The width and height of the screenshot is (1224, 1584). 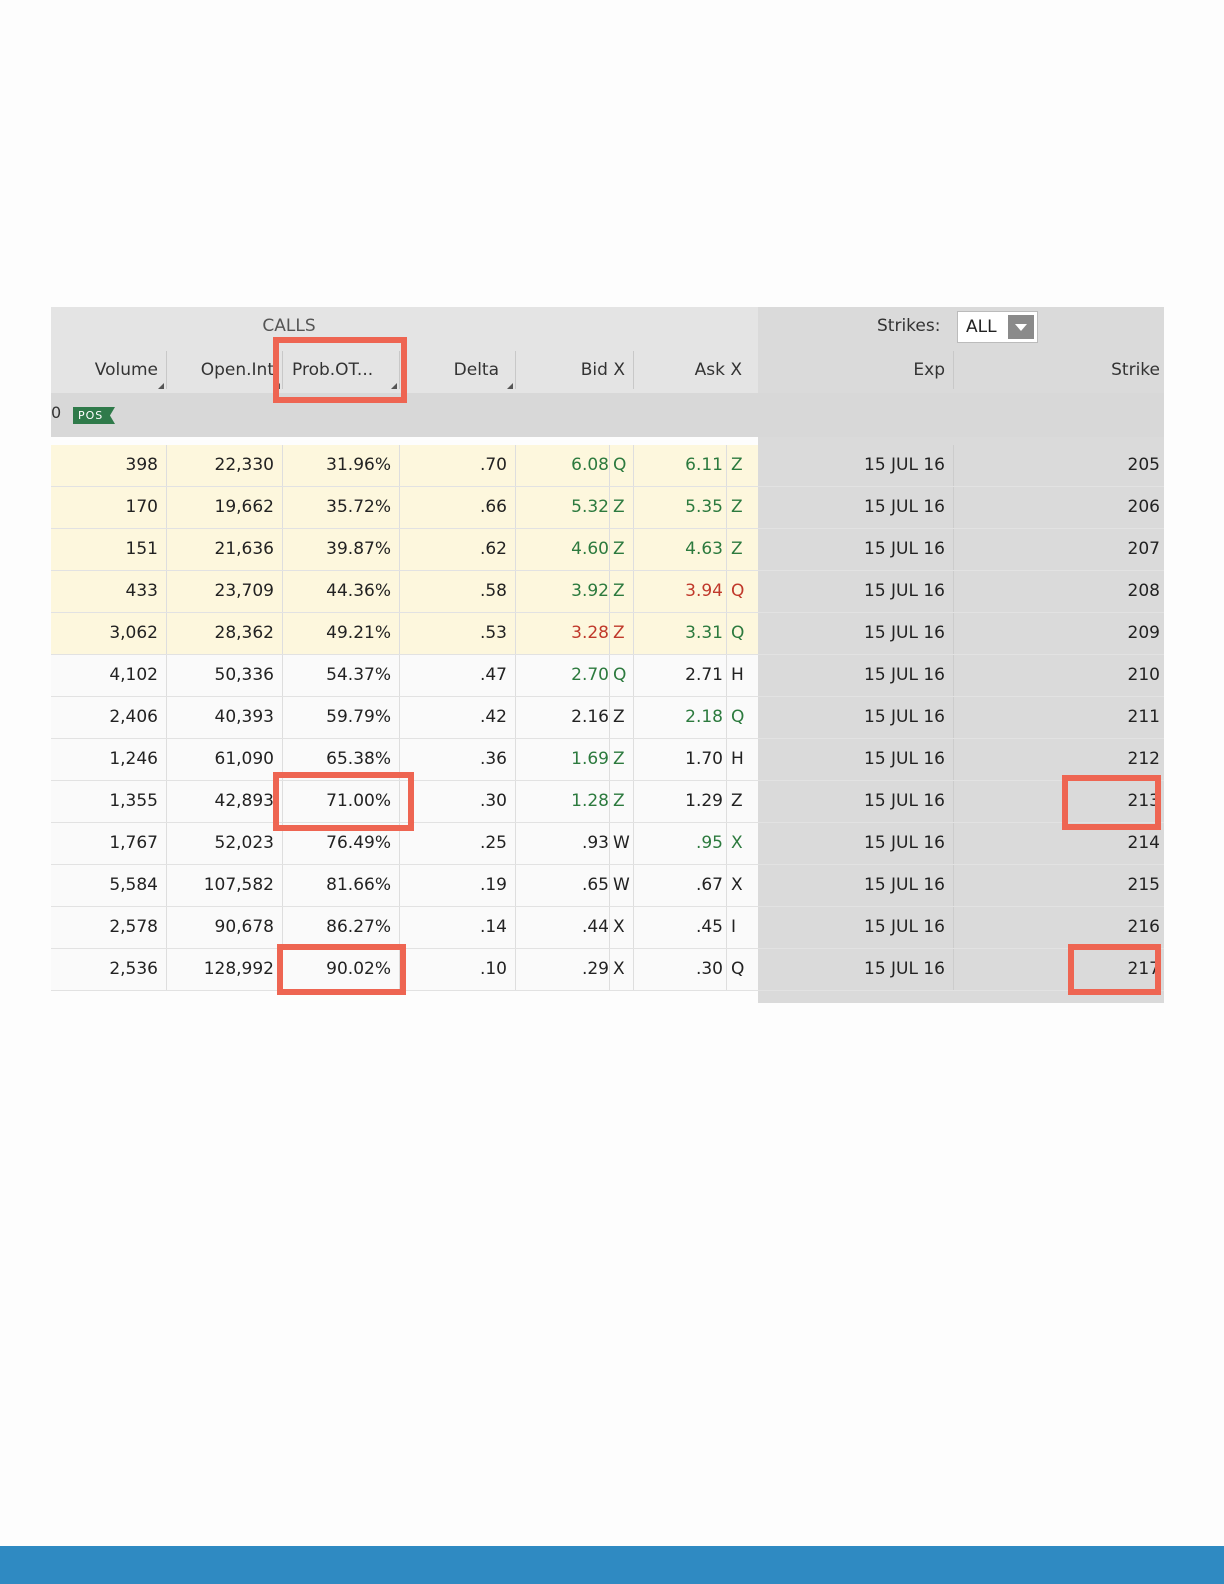 What do you see at coordinates (607, 592) in the screenshot?
I see `table-row: 433 23,709 44.36% .58 3.92 Z 3.94 Q 15 JUL 16 208` at bounding box center [607, 592].